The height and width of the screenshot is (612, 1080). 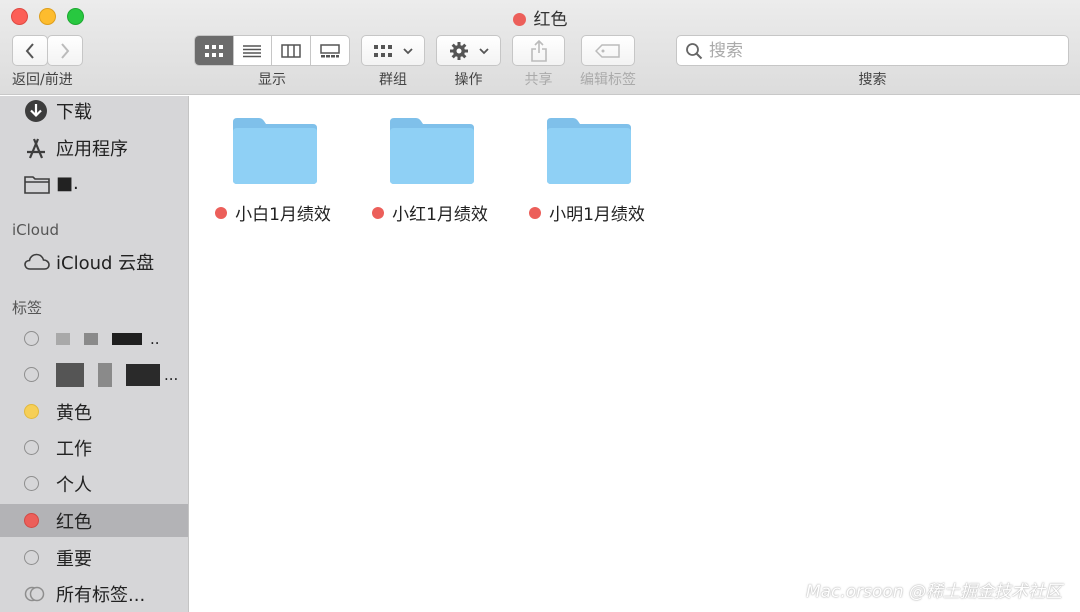 I want to click on folder-name: 小红1月绩效, so click(x=440, y=215).